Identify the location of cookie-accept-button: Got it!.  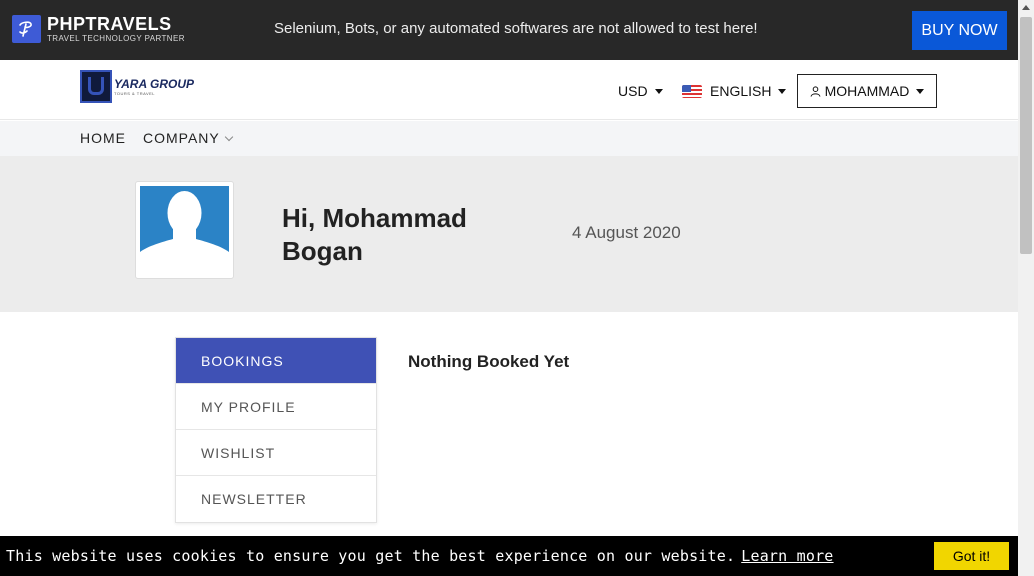
(971, 556).